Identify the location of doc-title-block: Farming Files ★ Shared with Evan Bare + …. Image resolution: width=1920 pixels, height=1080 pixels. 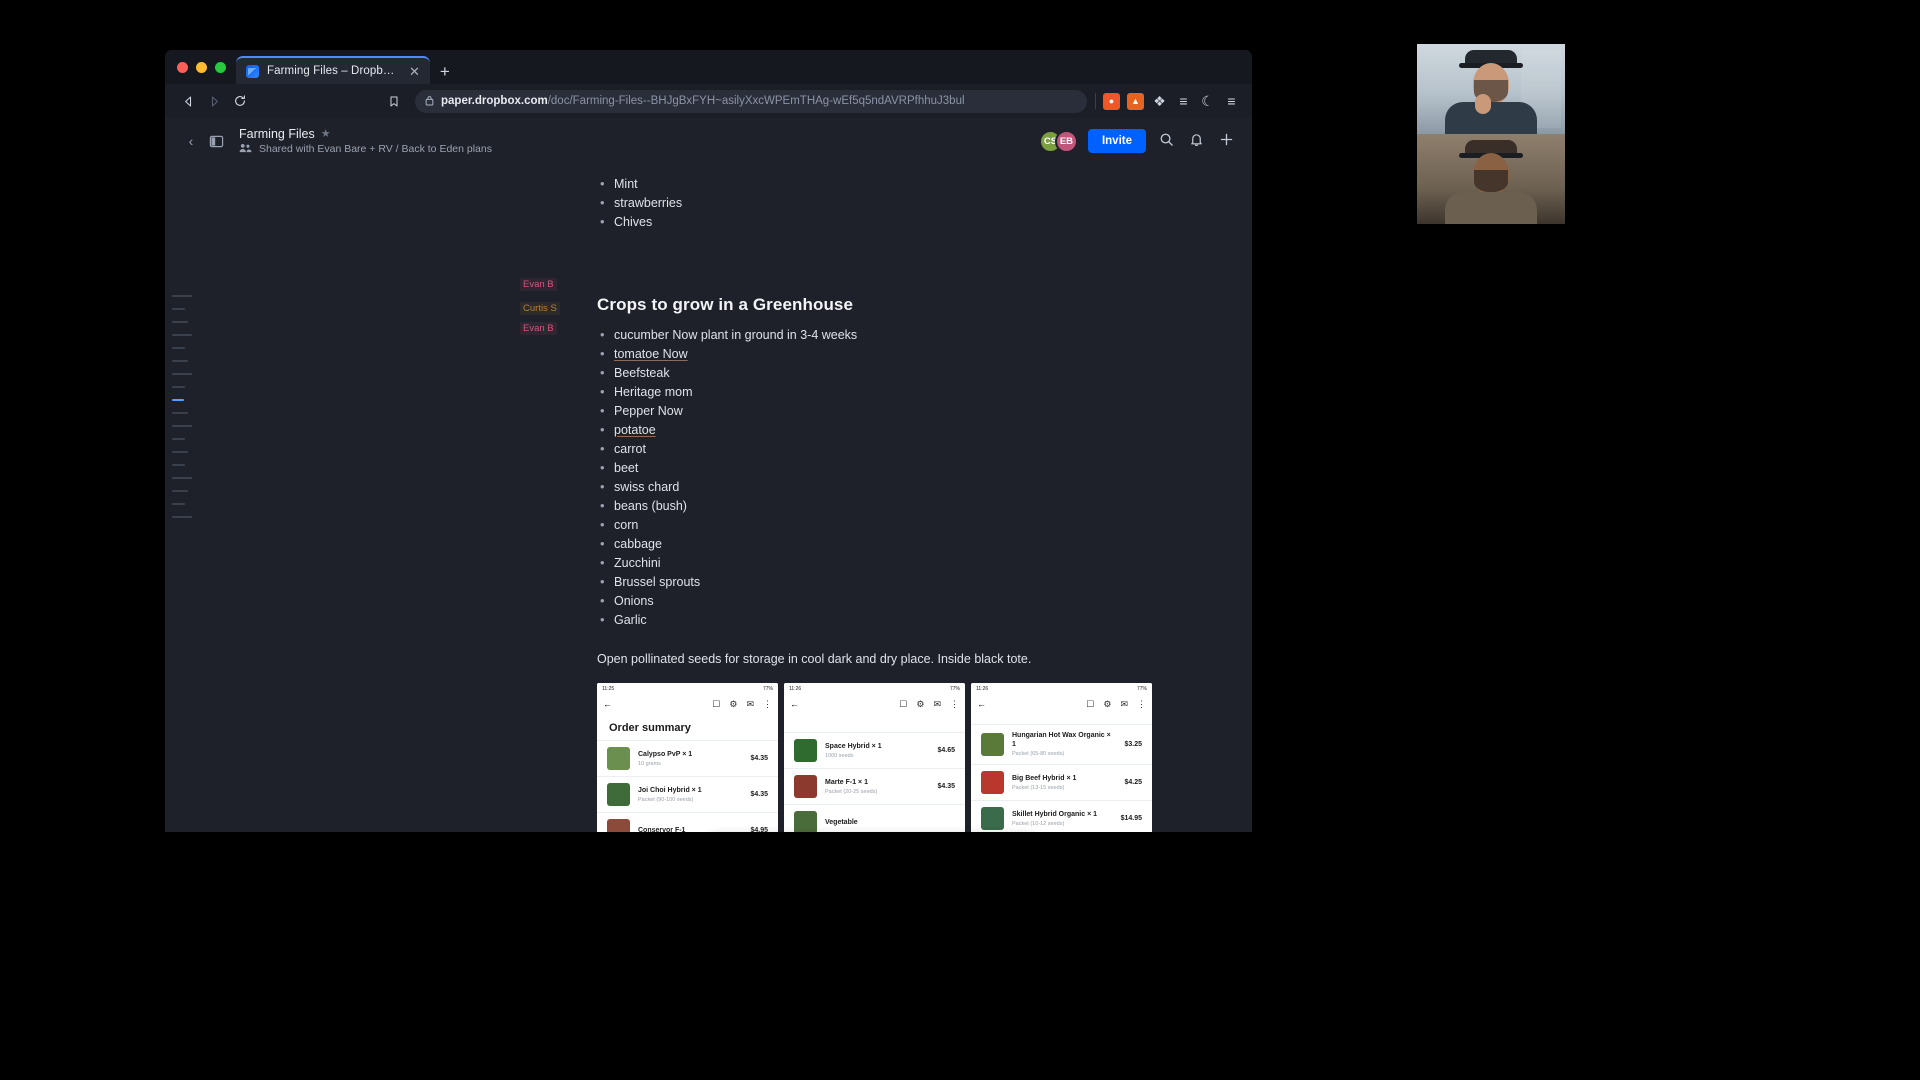
(365, 141).